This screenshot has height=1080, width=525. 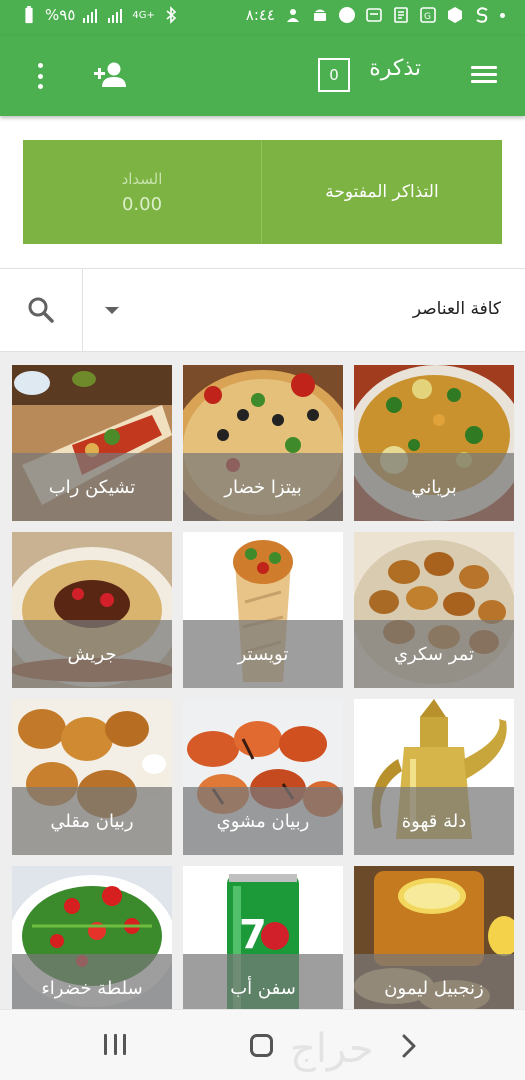 What do you see at coordinates (60, 15) in the screenshot?
I see `battery-percent: %٩٥` at bounding box center [60, 15].